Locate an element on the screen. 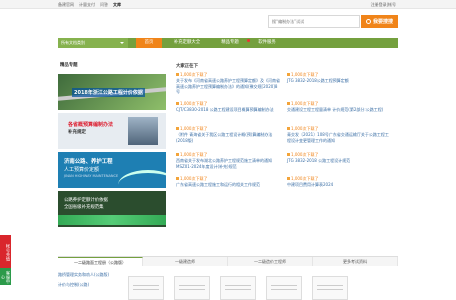 The width and height of the screenshot is (456, 300). search-button: 我要搜搜 is located at coordinates (379, 21).